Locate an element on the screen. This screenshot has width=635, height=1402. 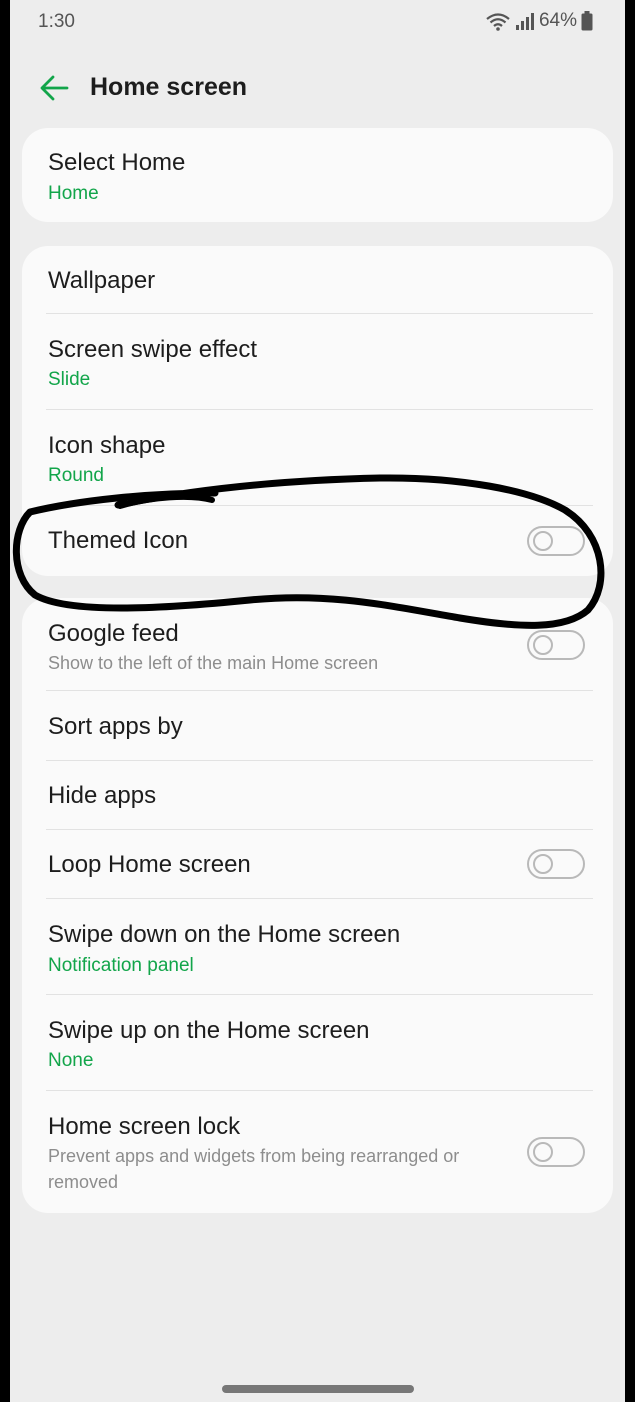
status-icons: 64% is located at coordinates (539, 21).